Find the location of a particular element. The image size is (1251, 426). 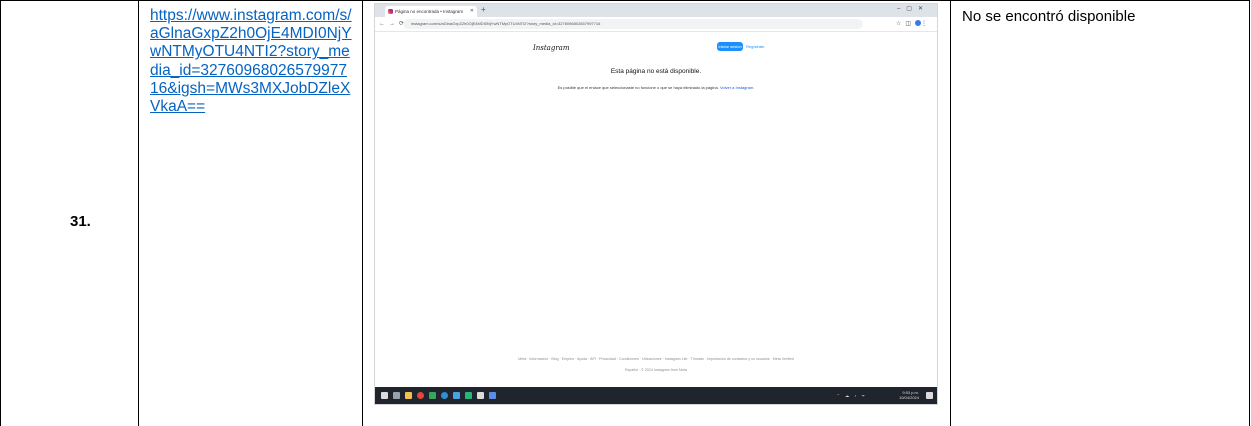

browser-tab-bar: Página no encontrada • Instagram ✕ + –▢✕ is located at coordinates (656, 10).